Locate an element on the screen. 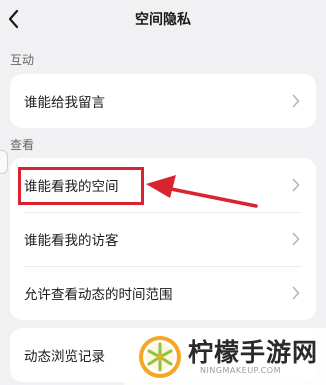 The width and height of the screenshot is (326, 385). red-arrow-icon is located at coordinates (202, 191).